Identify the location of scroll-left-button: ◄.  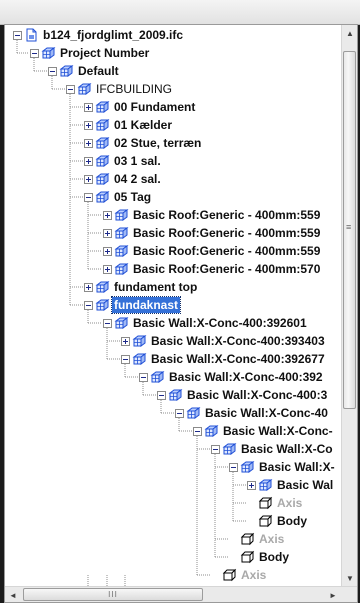
(13, 595).